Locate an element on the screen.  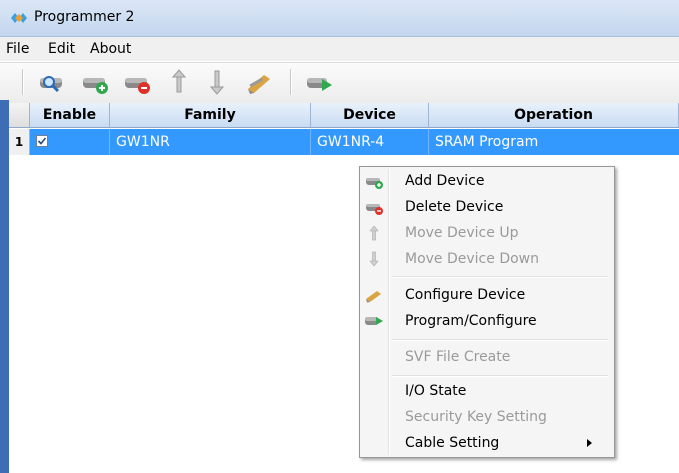
menu-item-configure-device: Configure Device is located at coordinates (487, 295).